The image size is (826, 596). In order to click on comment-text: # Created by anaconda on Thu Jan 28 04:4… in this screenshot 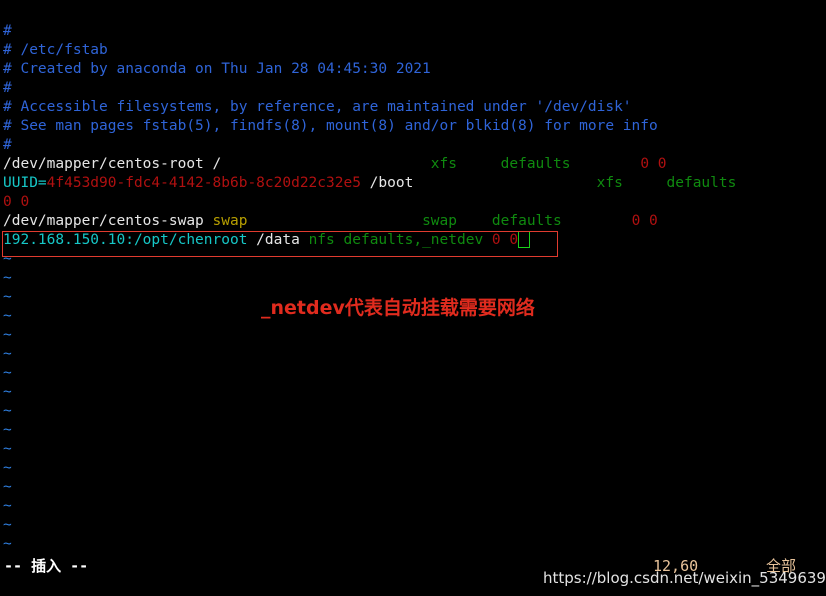, I will do `click(217, 69)`.